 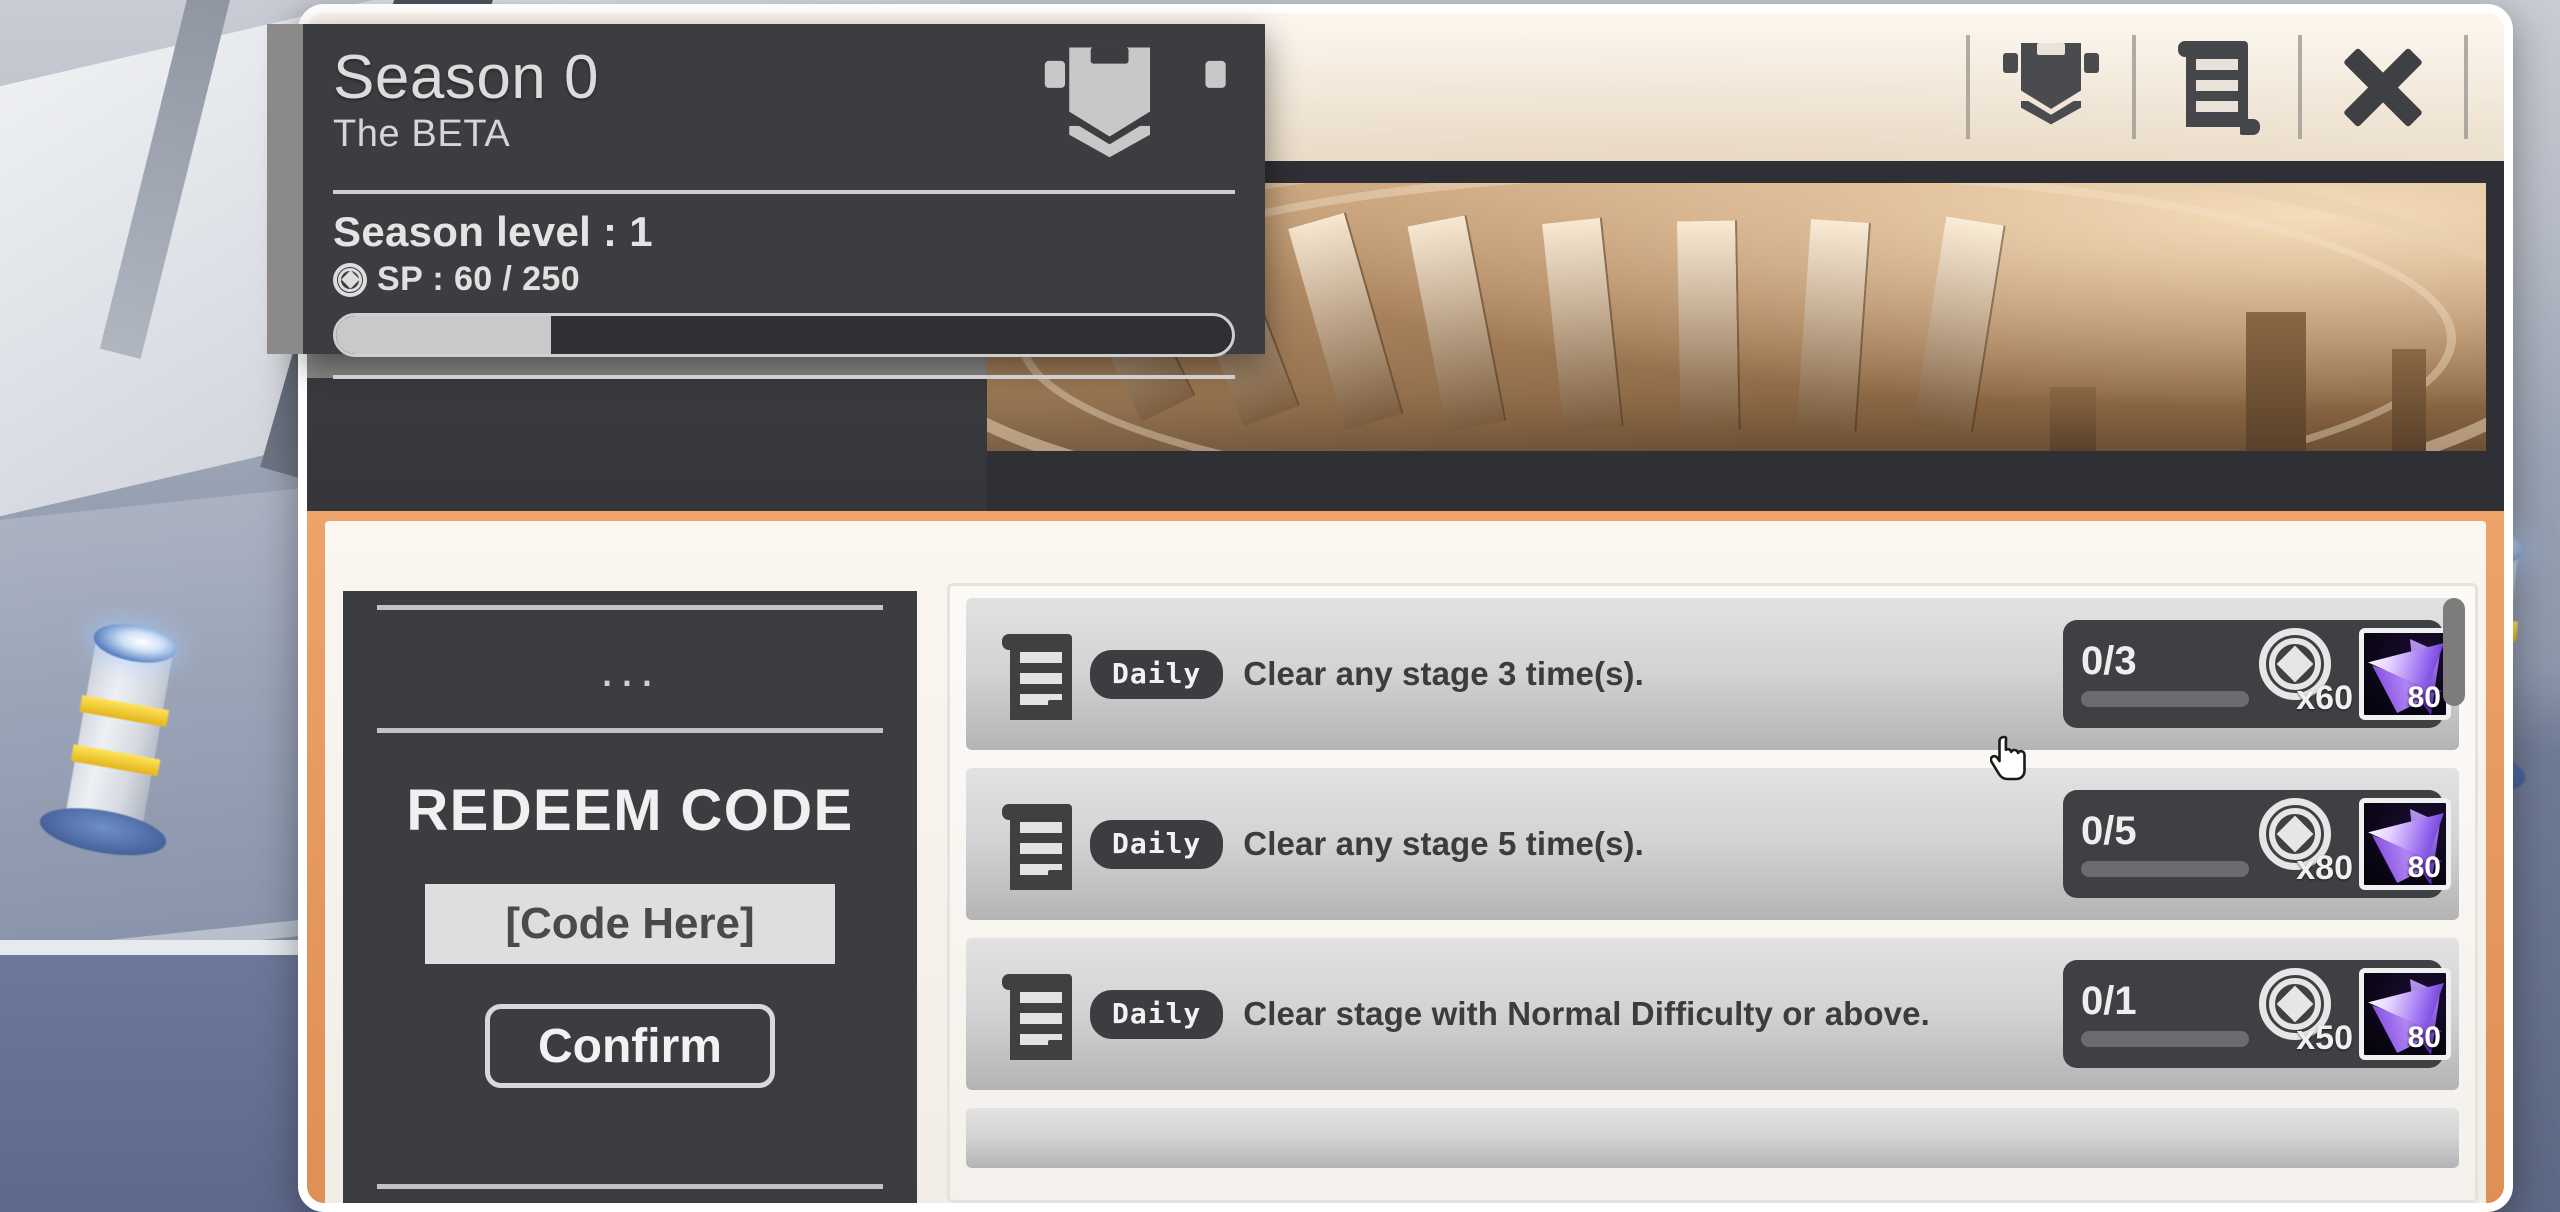 I want to click on missions-button, so click(x=2217, y=87).